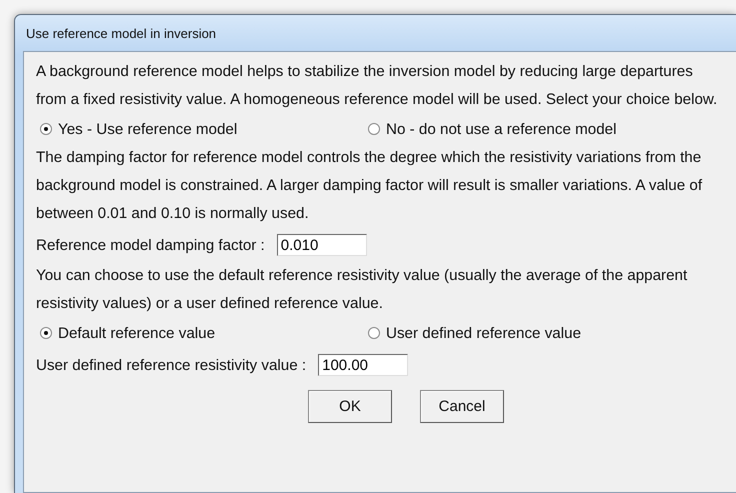 Image resolution: width=736 pixels, height=493 pixels. What do you see at coordinates (148, 129) in the screenshot?
I see `radio-label: Yes - Use reference model` at bounding box center [148, 129].